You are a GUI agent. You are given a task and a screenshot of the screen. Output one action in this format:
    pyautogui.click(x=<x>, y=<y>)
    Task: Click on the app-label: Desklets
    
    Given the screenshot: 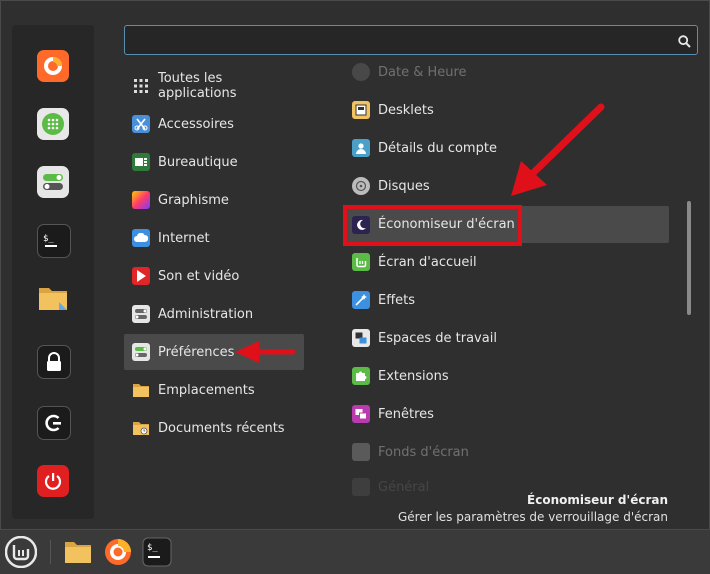 What is the action you would take?
    pyautogui.click(x=406, y=110)
    